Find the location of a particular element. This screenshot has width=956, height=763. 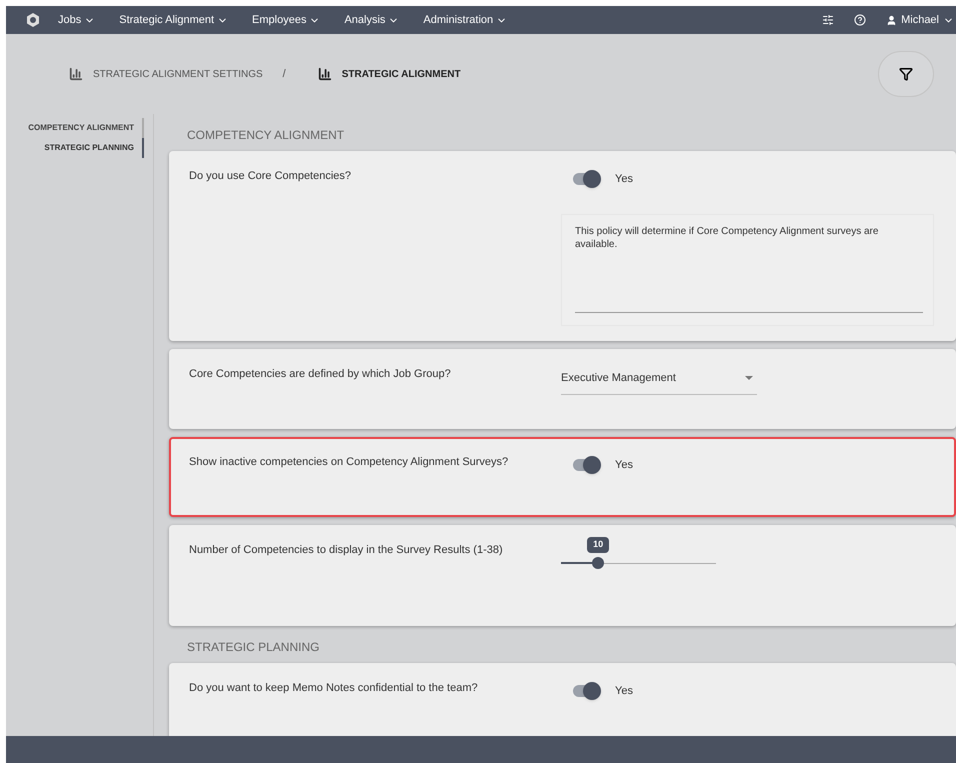

nav-menu-item: Jobs is located at coordinates (77, 20).